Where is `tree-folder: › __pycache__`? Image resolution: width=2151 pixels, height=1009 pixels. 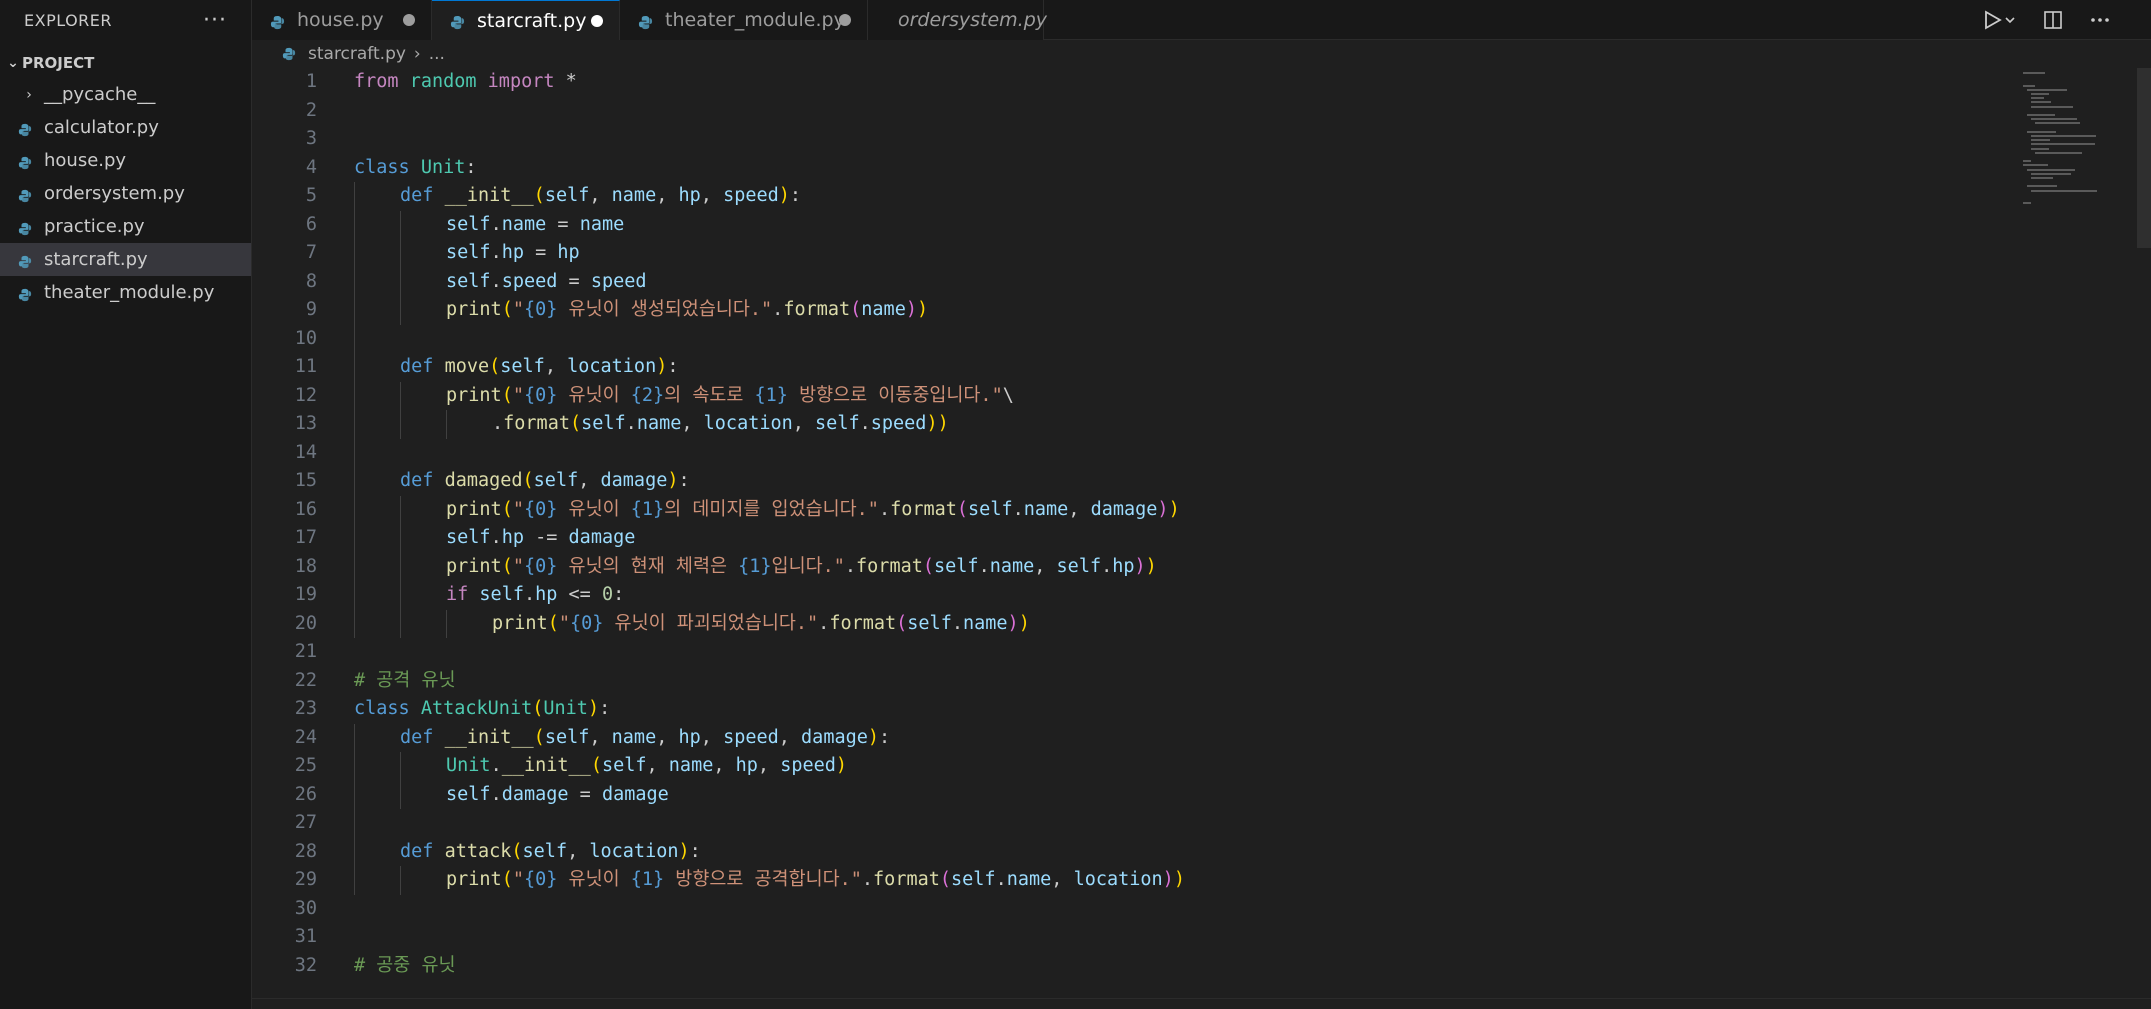
tree-folder: › __pycache__ is located at coordinates (125, 94).